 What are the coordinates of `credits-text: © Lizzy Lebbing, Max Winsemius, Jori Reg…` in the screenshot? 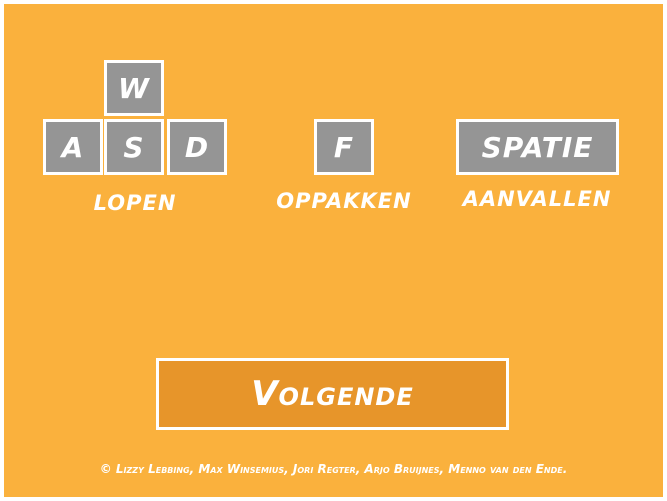 It's located at (333, 469).